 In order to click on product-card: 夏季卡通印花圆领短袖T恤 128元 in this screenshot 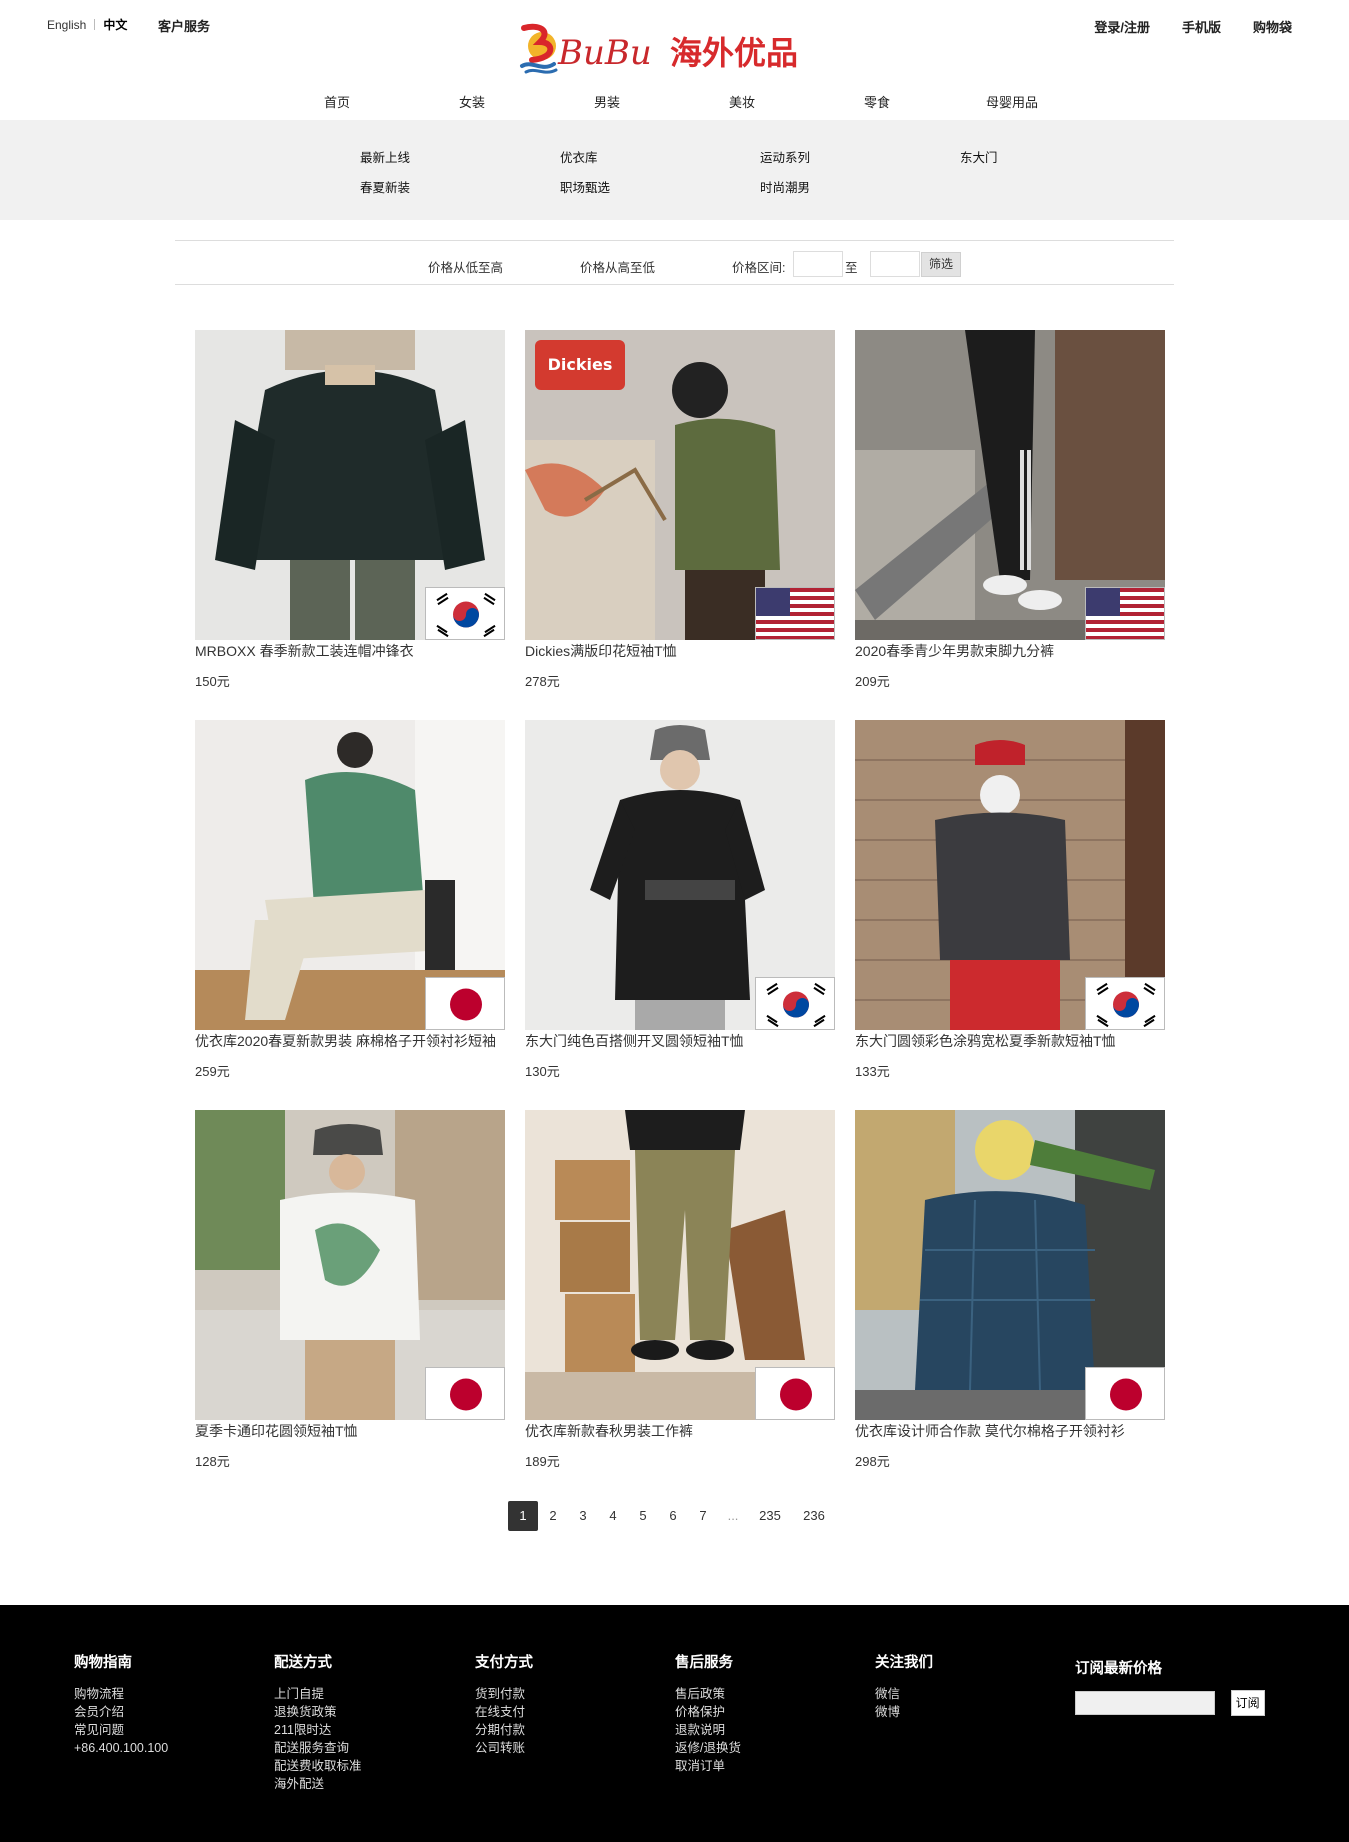, I will do `click(350, 1290)`.